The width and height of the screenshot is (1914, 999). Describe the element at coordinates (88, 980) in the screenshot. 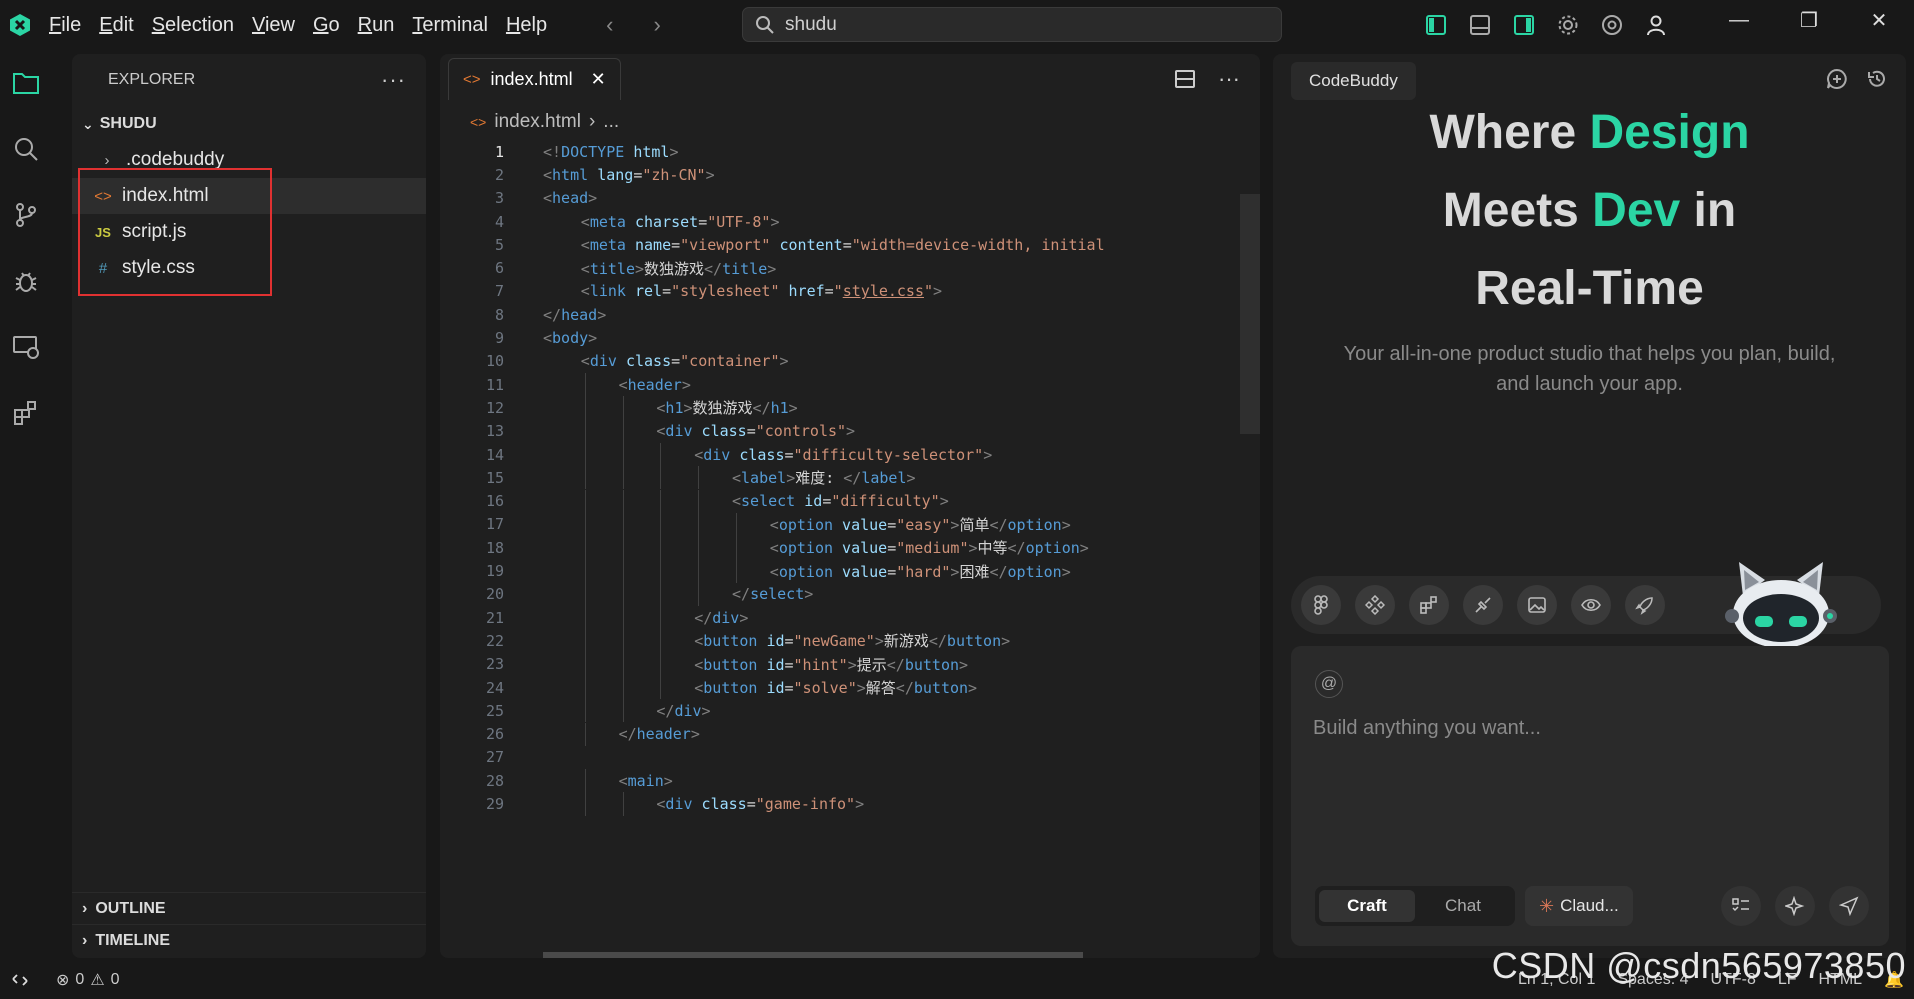

I see `problems-indicator: ⊗ 0 ⚠ 0` at that location.